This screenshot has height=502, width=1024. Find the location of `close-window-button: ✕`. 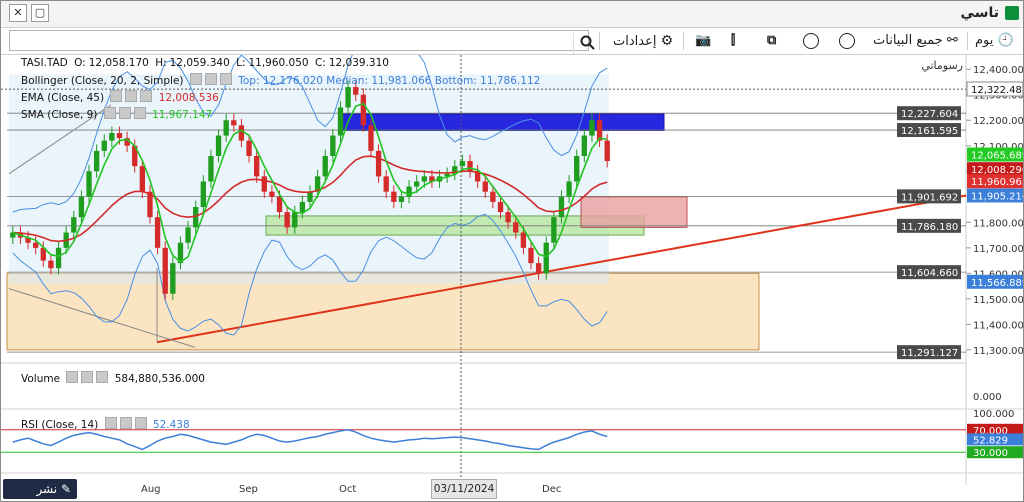

close-window-button: ✕ is located at coordinates (18, 13).